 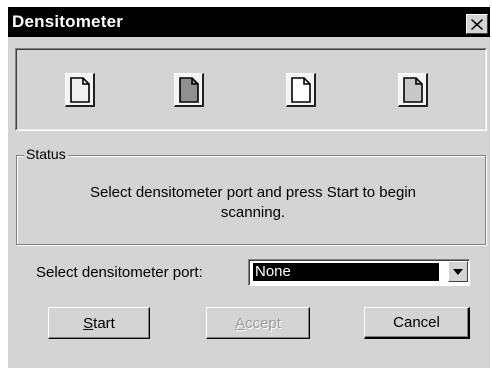 I want to click on start-button-label: tart, so click(x=104, y=323).